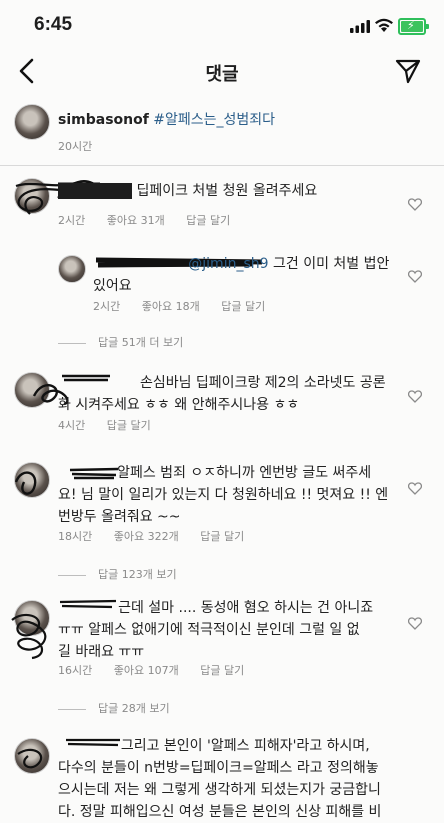 The image size is (444, 823). I want to click on comment-username: kim_ae, so click(85, 473).